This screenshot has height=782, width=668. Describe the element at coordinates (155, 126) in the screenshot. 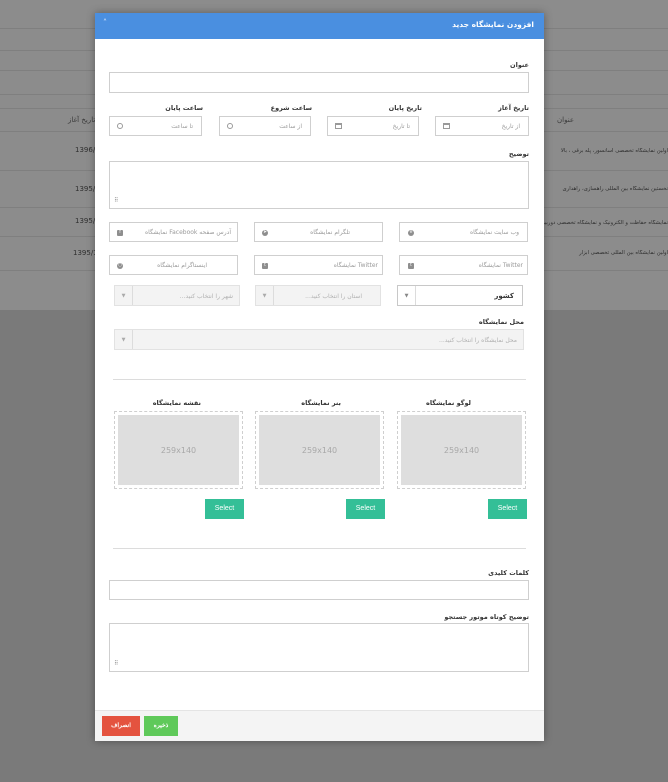

I see `end-time-input: تا ساعت` at that location.